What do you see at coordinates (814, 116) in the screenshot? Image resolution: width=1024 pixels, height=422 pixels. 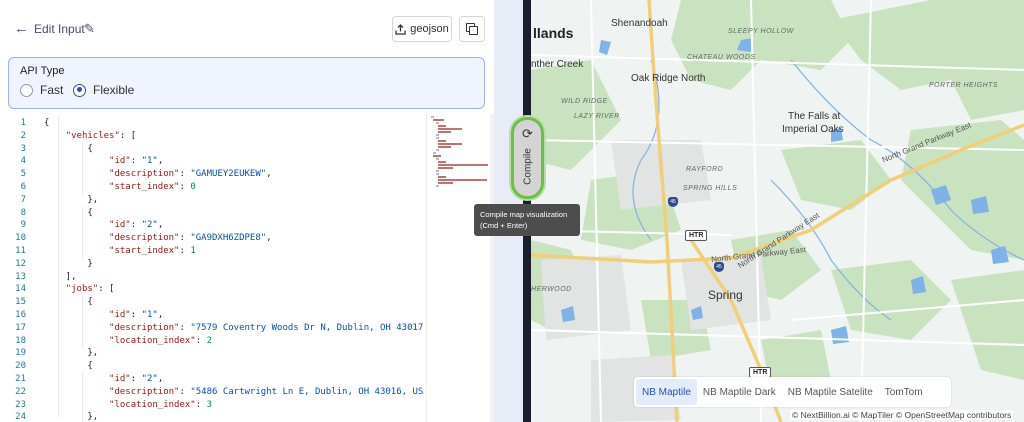 I see `map-label: The Falls at` at bounding box center [814, 116].